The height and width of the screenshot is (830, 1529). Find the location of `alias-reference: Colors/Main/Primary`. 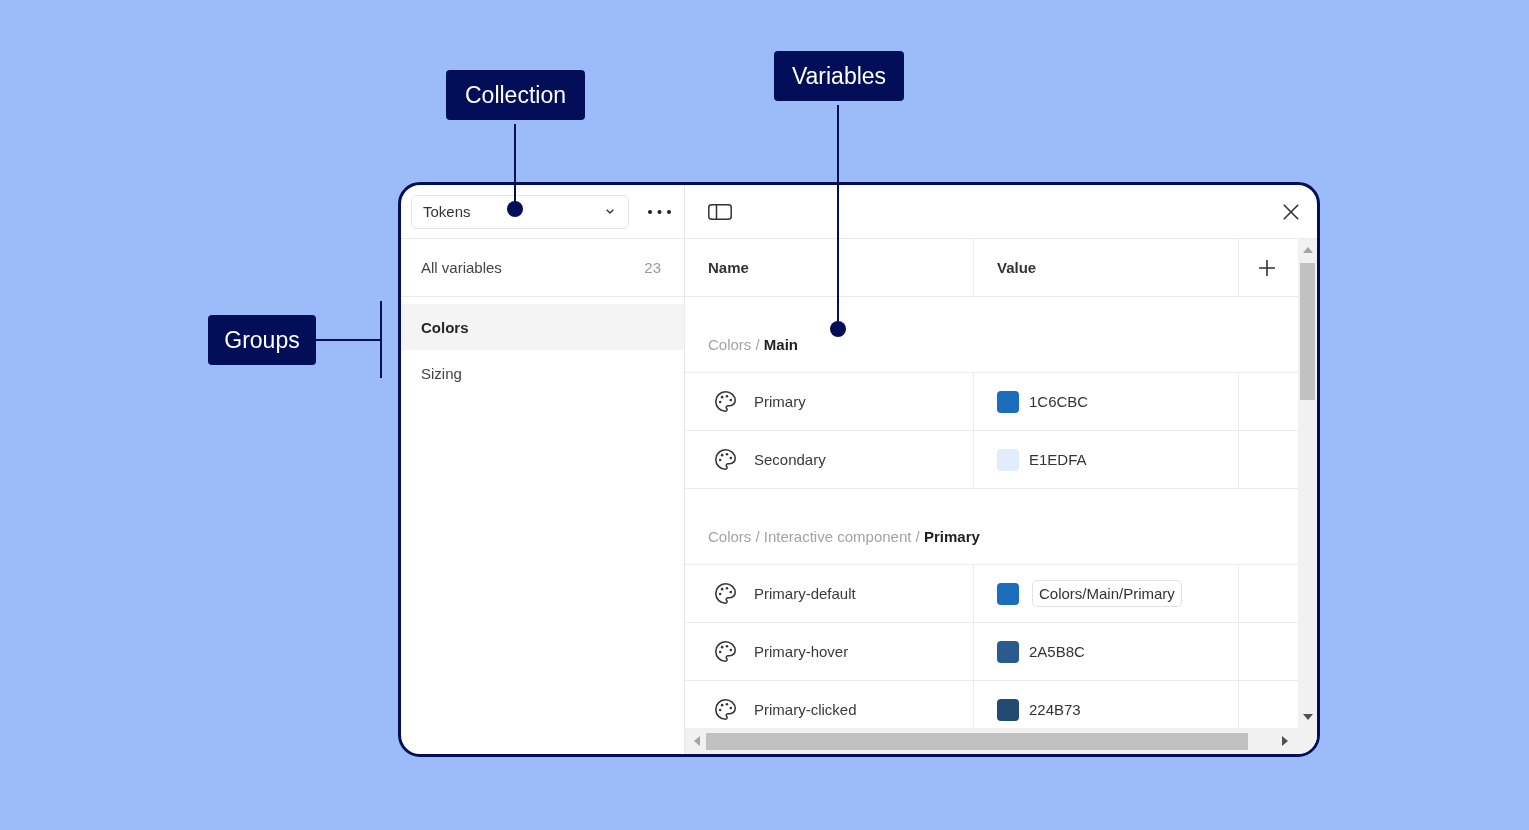

alias-reference: Colors/Main/Primary is located at coordinates (1107, 593).